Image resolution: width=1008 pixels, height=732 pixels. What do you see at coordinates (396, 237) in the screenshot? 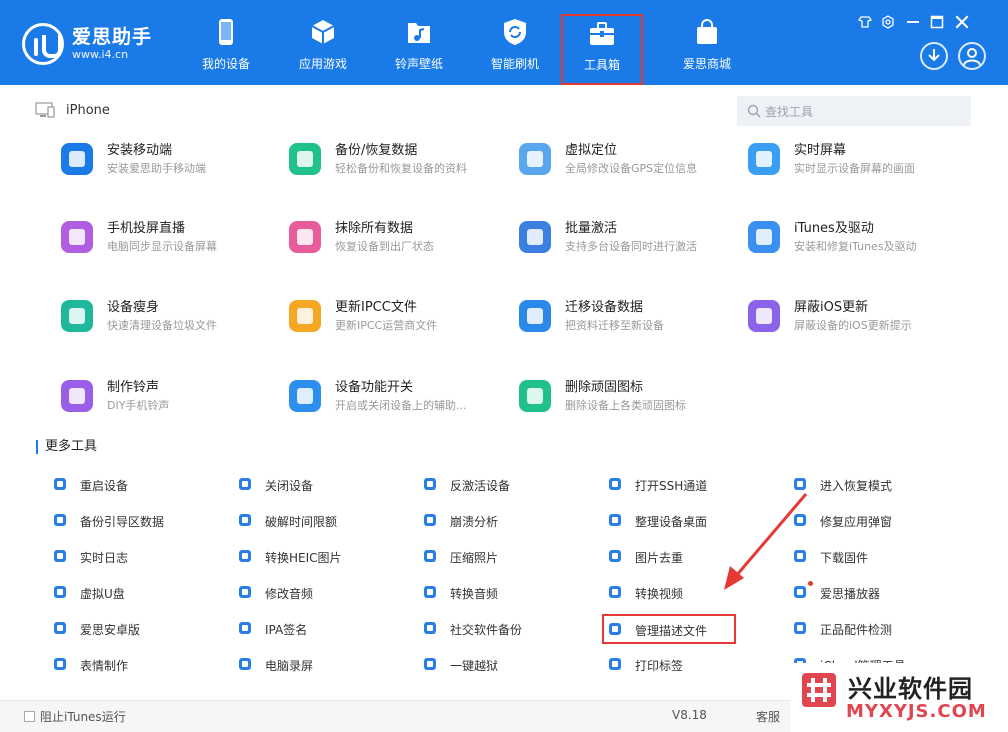
I see `tool-eraser: 抹除所有数据 恢复设备到出厂状态` at bounding box center [396, 237].